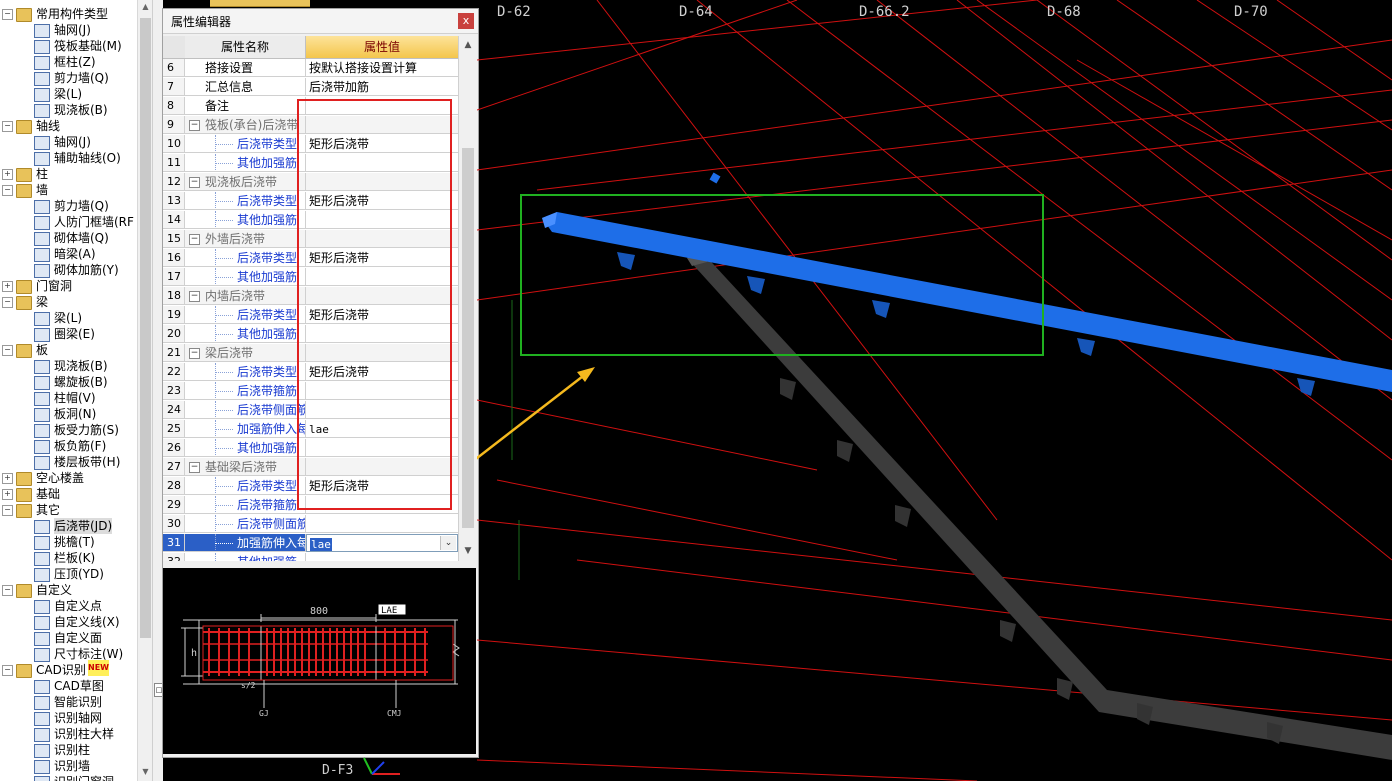 The width and height of the screenshot is (1392, 781). I want to click on cad-line, so click(934, 680).